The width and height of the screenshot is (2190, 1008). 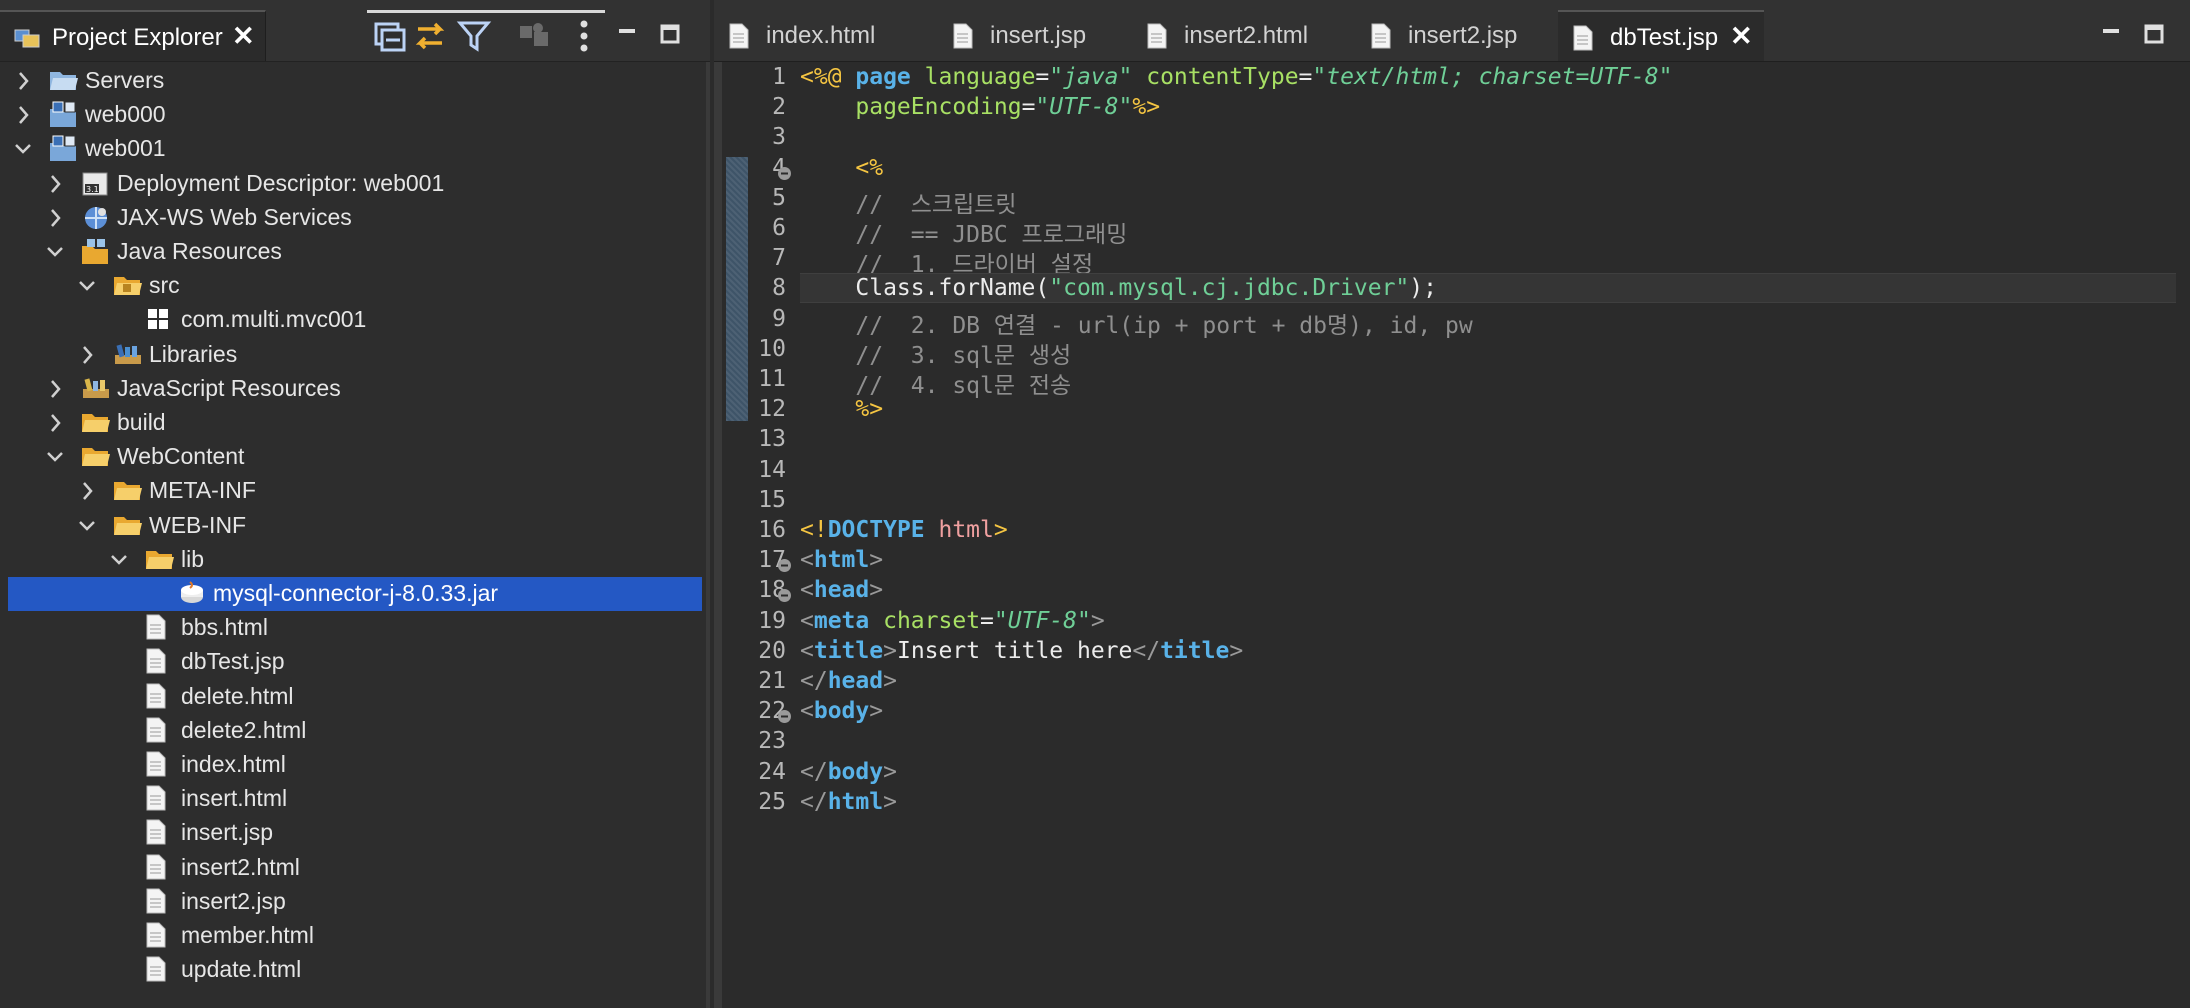 I want to click on code-line: 7 // 1. 드라이버 설정, so click(x=1452, y=260).